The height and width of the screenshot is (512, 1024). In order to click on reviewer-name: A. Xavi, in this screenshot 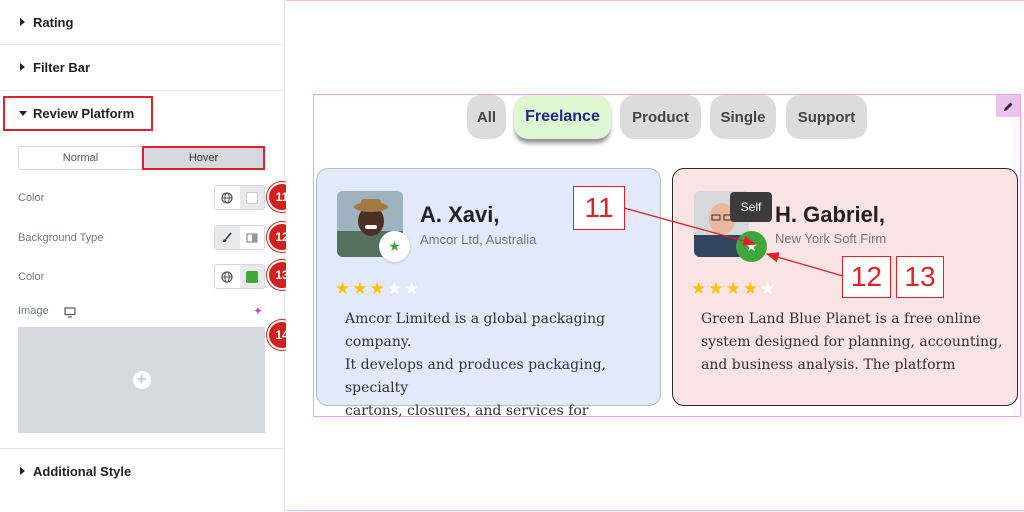, I will do `click(460, 214)`.